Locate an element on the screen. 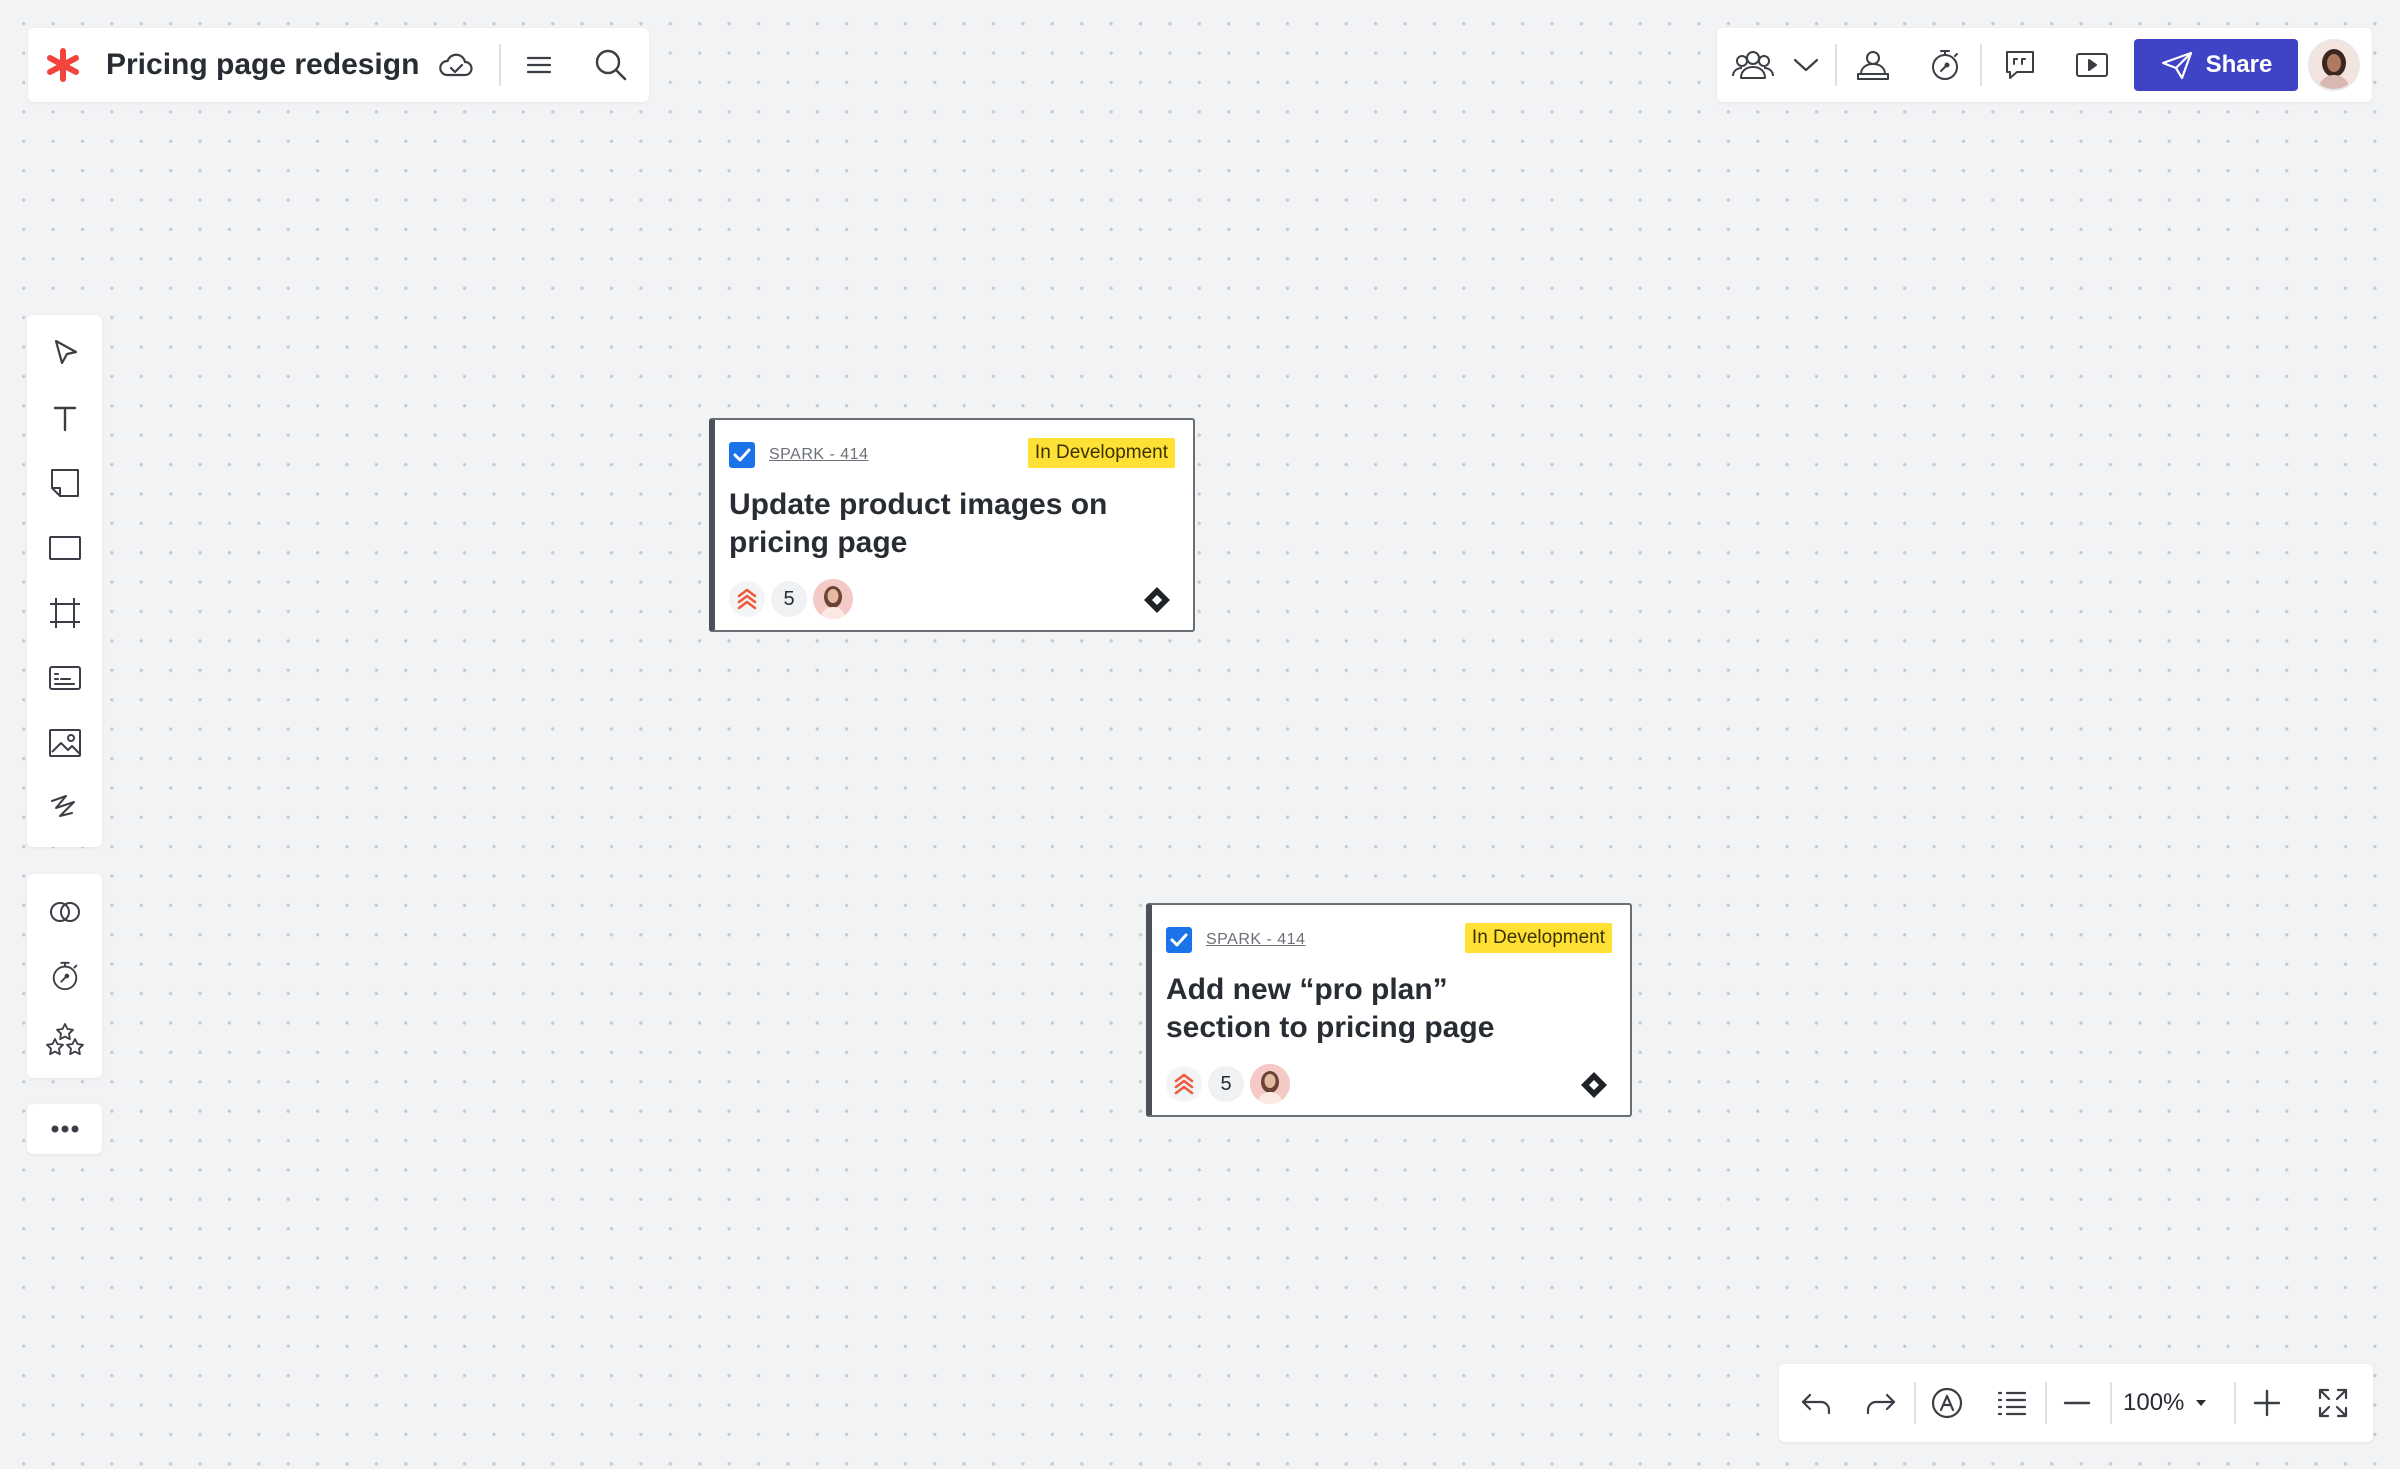 This screenshot has height=1469, width=2400. zoom-level: 100% is located at coordinates (2154, 1402).